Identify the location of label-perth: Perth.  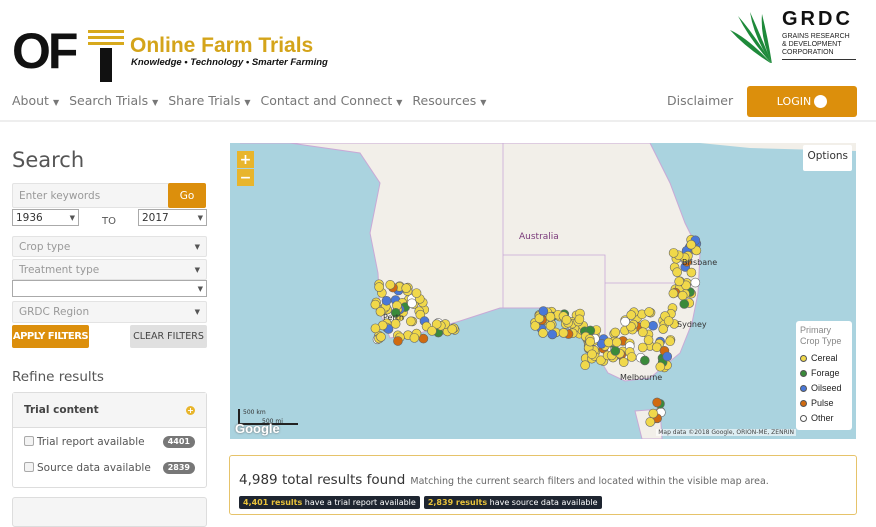
(393, 317).